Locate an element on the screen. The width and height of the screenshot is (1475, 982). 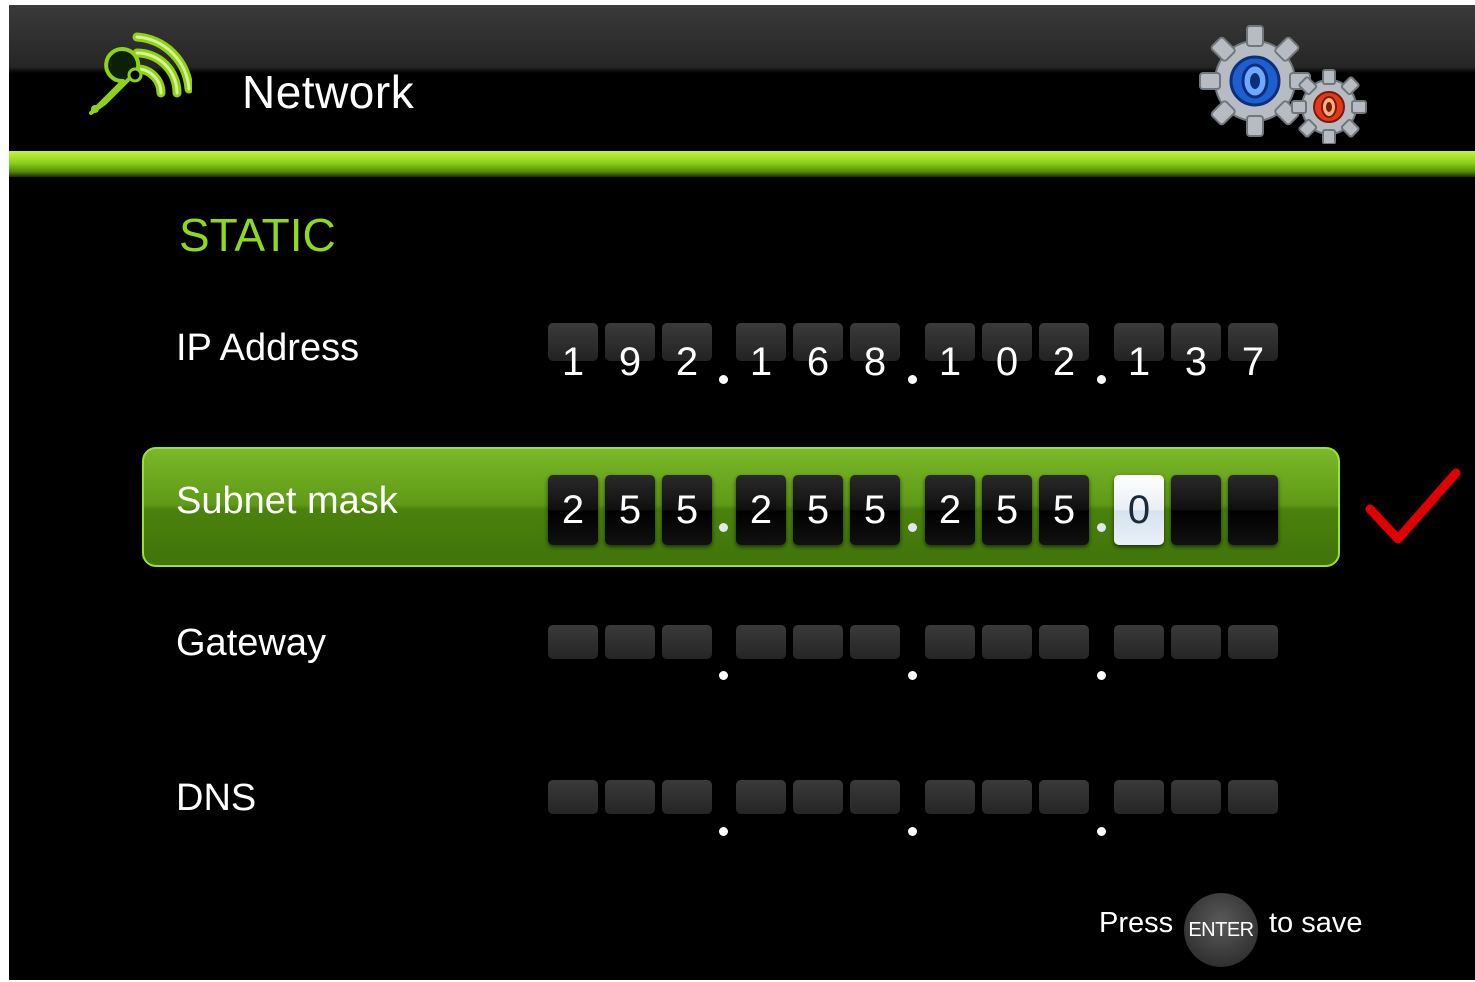
ip-digit-9: 2 is located at coordinates (1064, 353).